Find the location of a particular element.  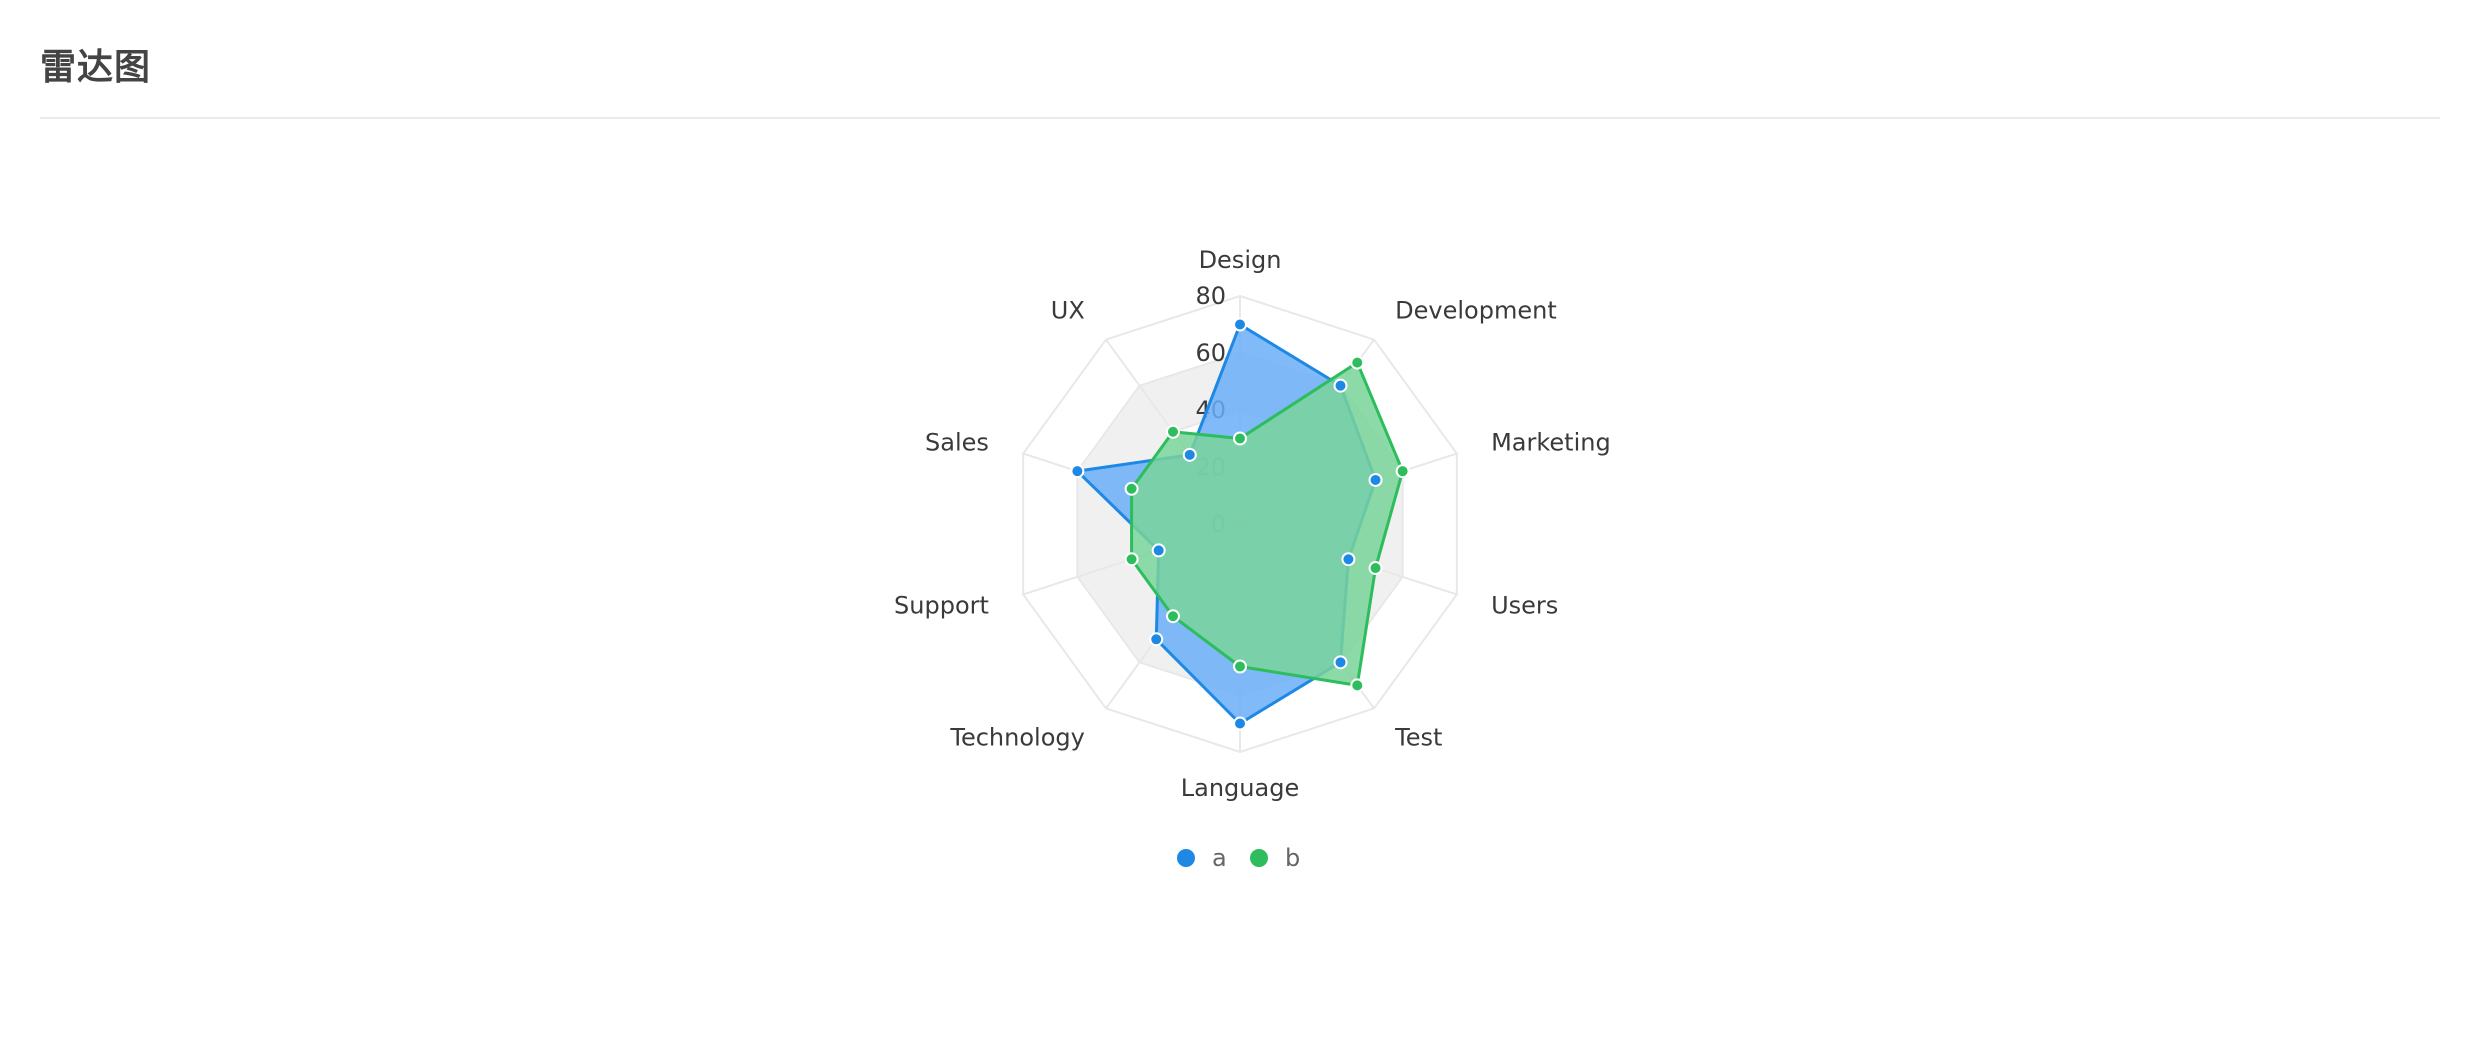

data-point-a-technology is located at coordinates (1156, 639).